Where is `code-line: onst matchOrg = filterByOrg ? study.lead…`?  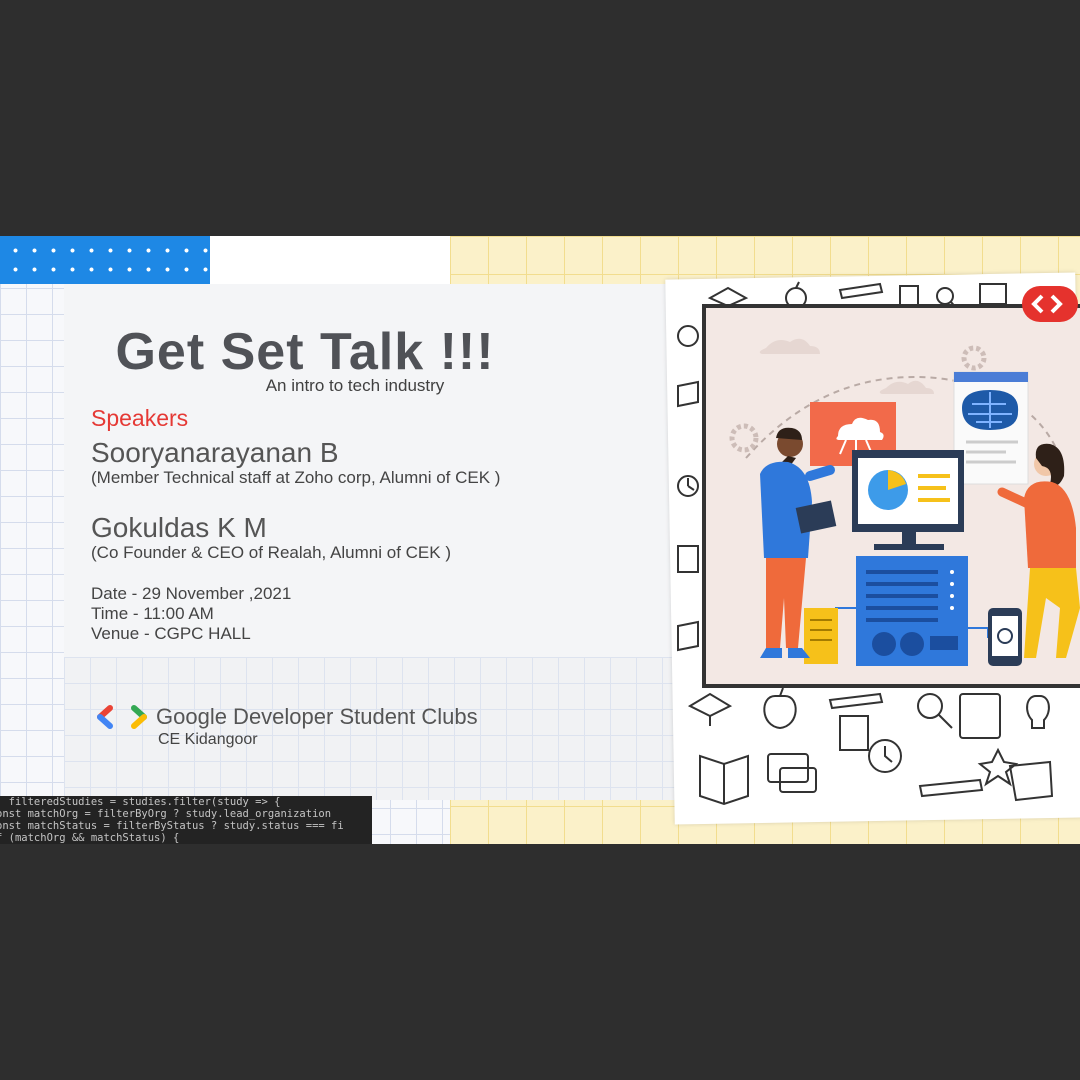
code-line: onst matchOrg = filterByOrg ? study.lead… is located at coordinates (166, 814).